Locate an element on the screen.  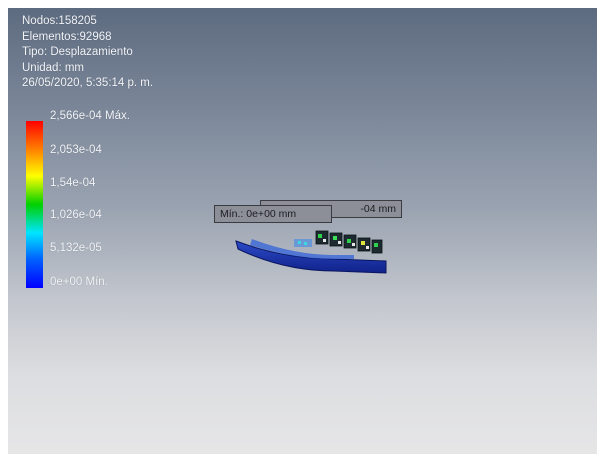
deformed-model is located at coordinates (314, 249).